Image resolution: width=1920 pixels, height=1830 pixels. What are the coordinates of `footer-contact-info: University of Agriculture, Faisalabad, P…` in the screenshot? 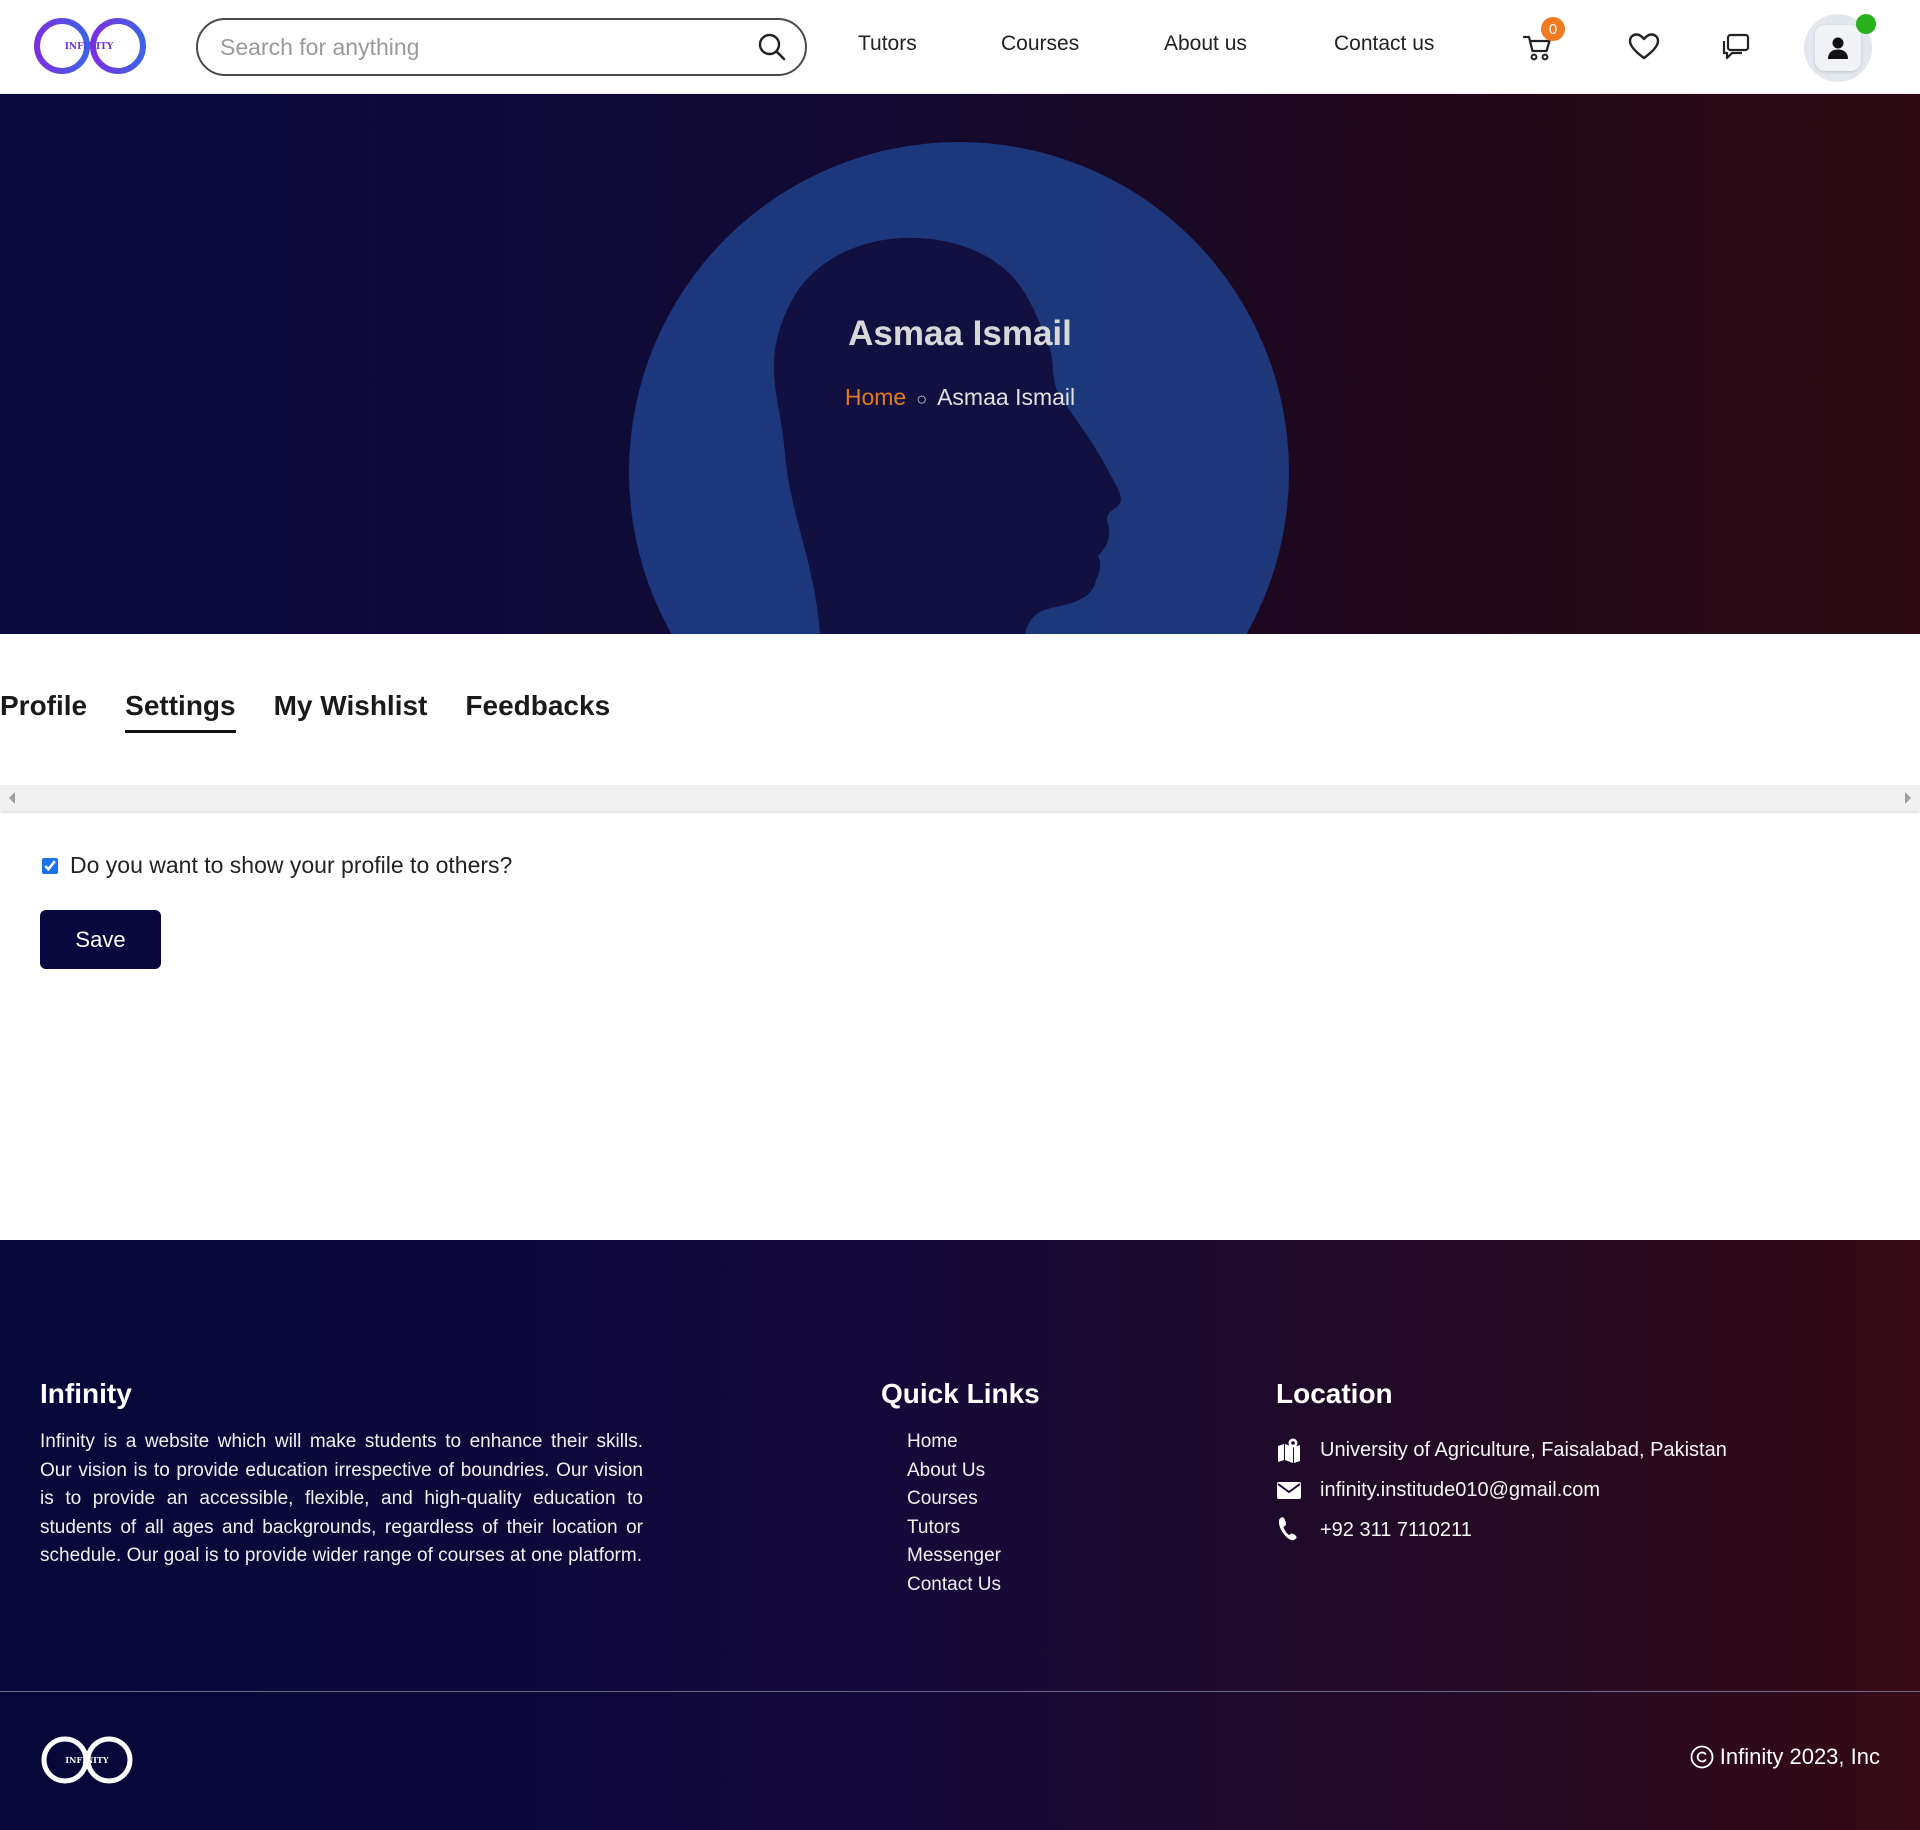 It's located at (1501, 1490).